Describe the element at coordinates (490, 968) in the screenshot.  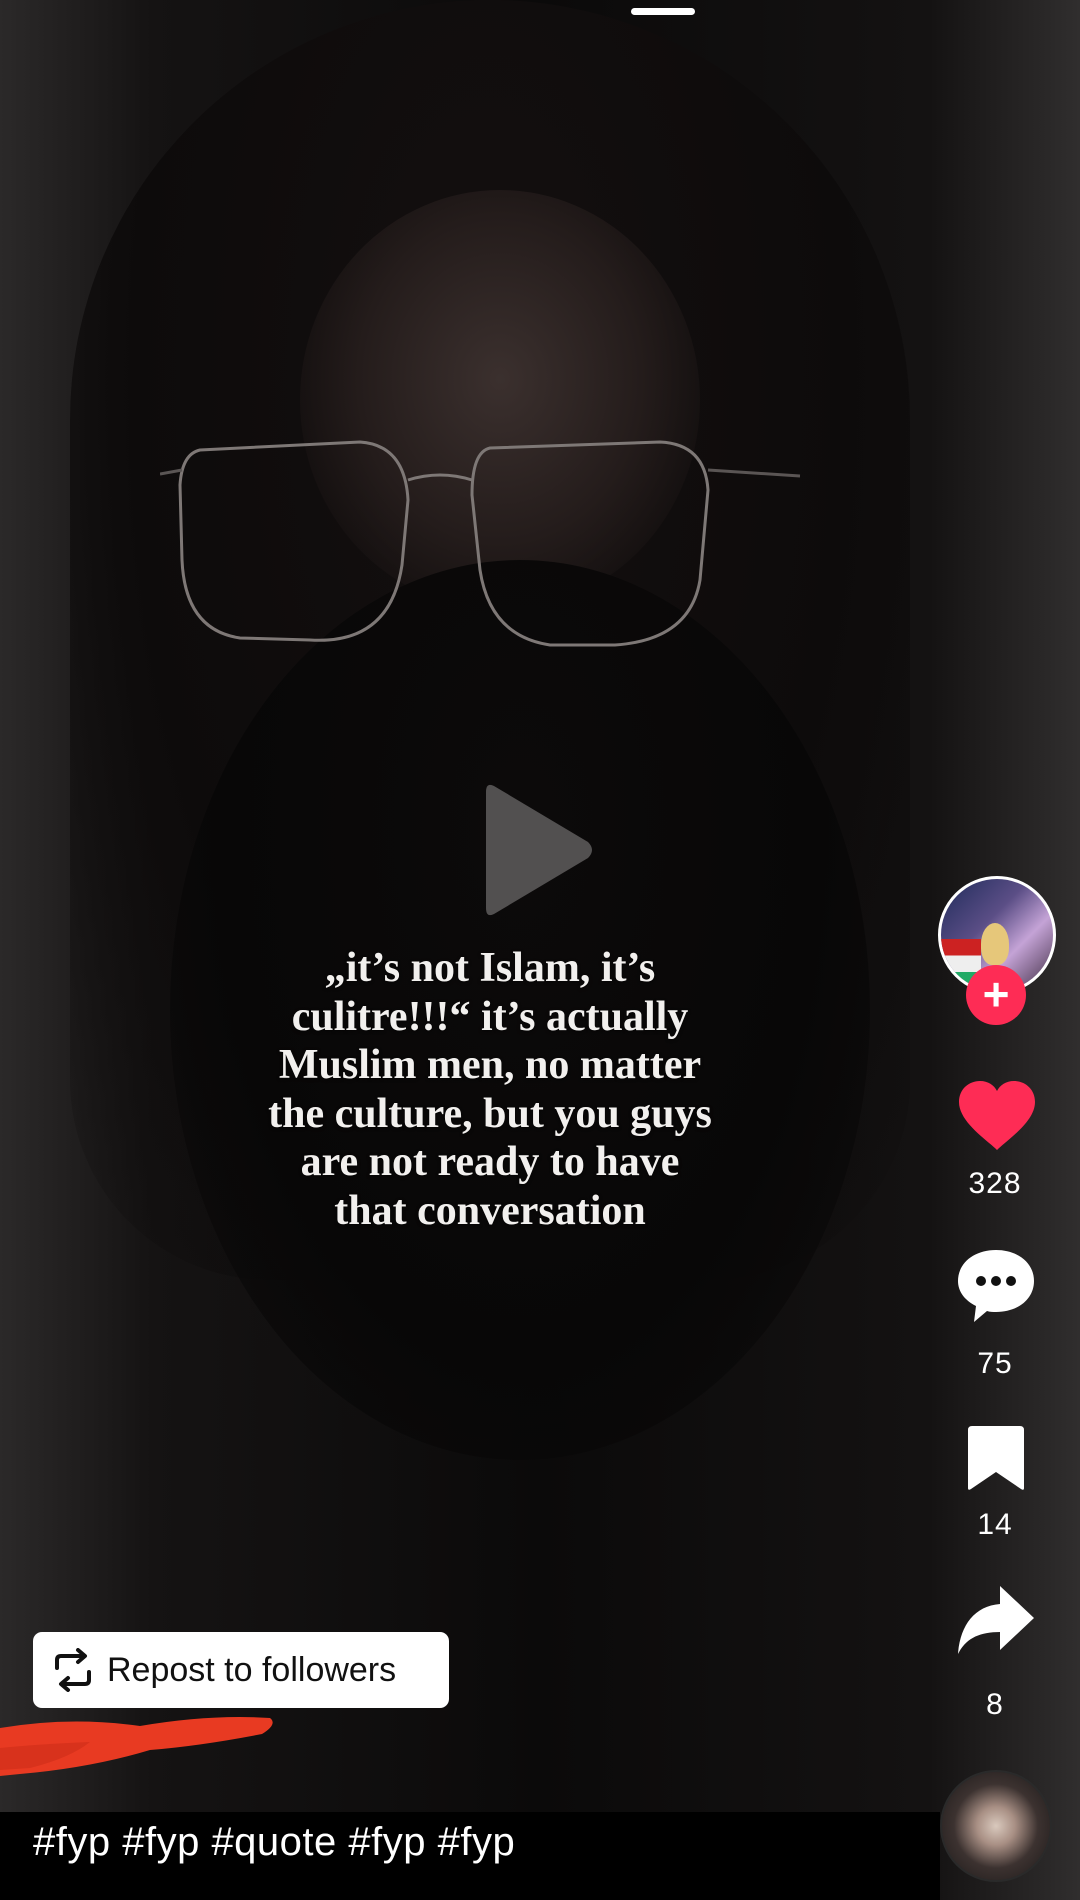
I see `caption-line: „it’s not Islam, it’s` at that location.